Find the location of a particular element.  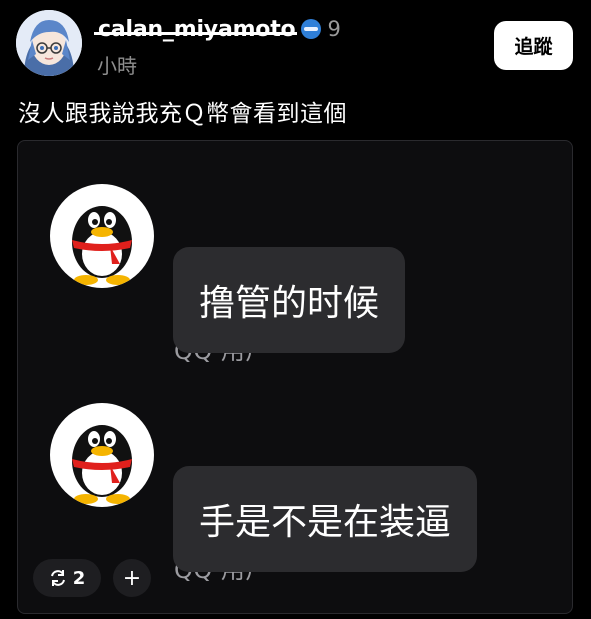

verified-icon is located at coordinates (311, 29).